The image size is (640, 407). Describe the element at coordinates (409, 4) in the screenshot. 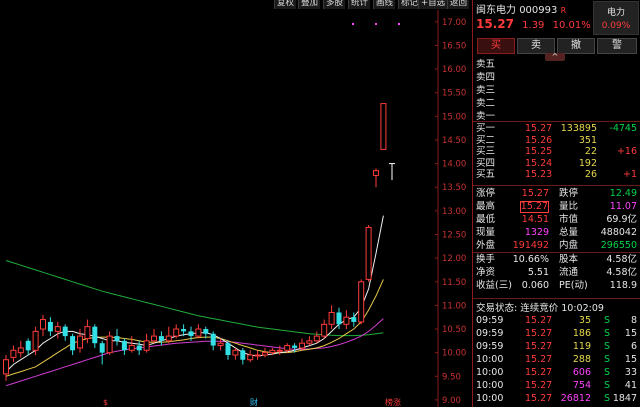

I see `toolbar-button: 标记` at that location.